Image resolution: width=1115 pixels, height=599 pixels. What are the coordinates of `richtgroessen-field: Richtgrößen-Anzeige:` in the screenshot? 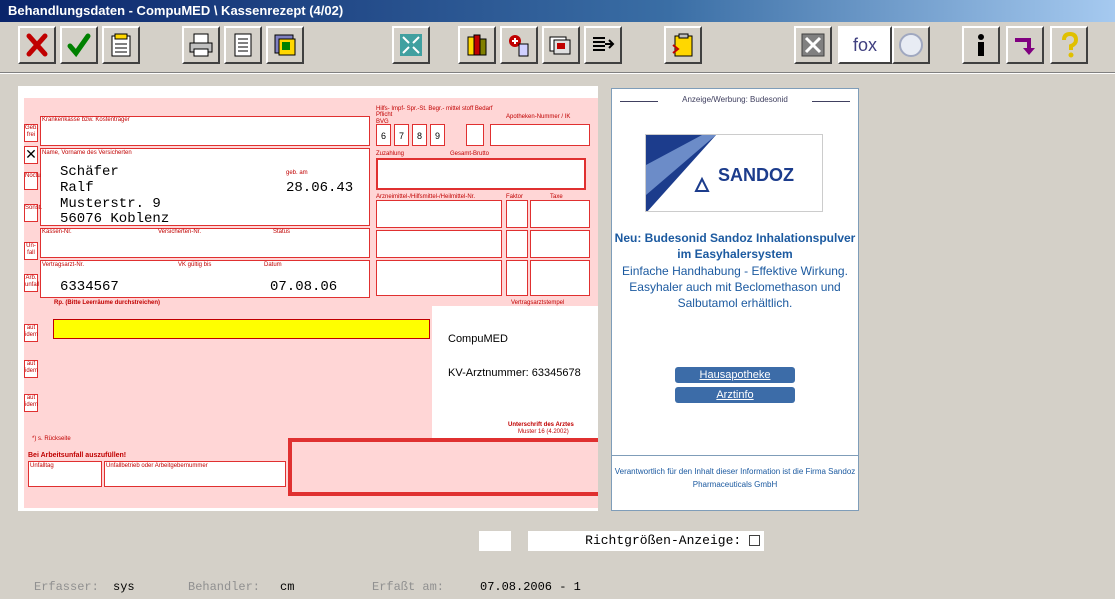 It's located at (646, 541).